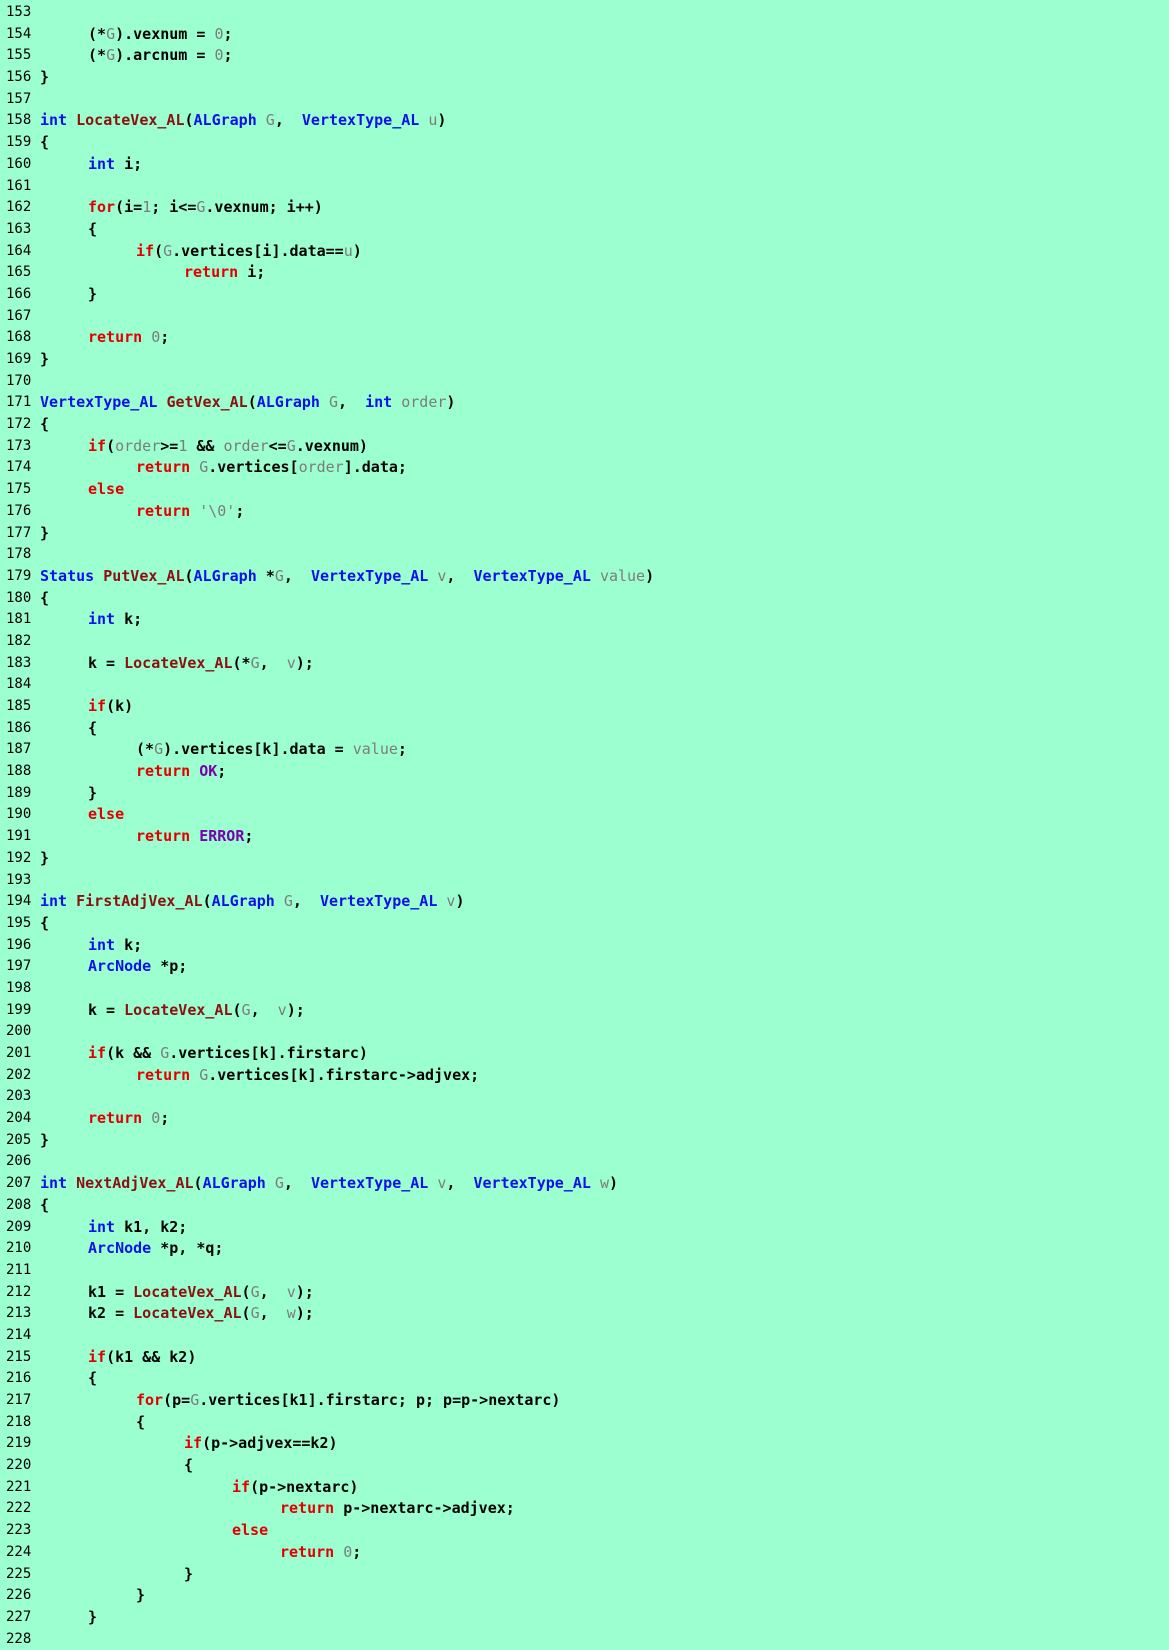 This screenshot has width=1169, height=1650. What do you see at coordinates (584, 208) in the screenshot?
I see `code-line: 162 for(i=1; i<=G.vexnum; i++)` at bounding box center [584, 208].